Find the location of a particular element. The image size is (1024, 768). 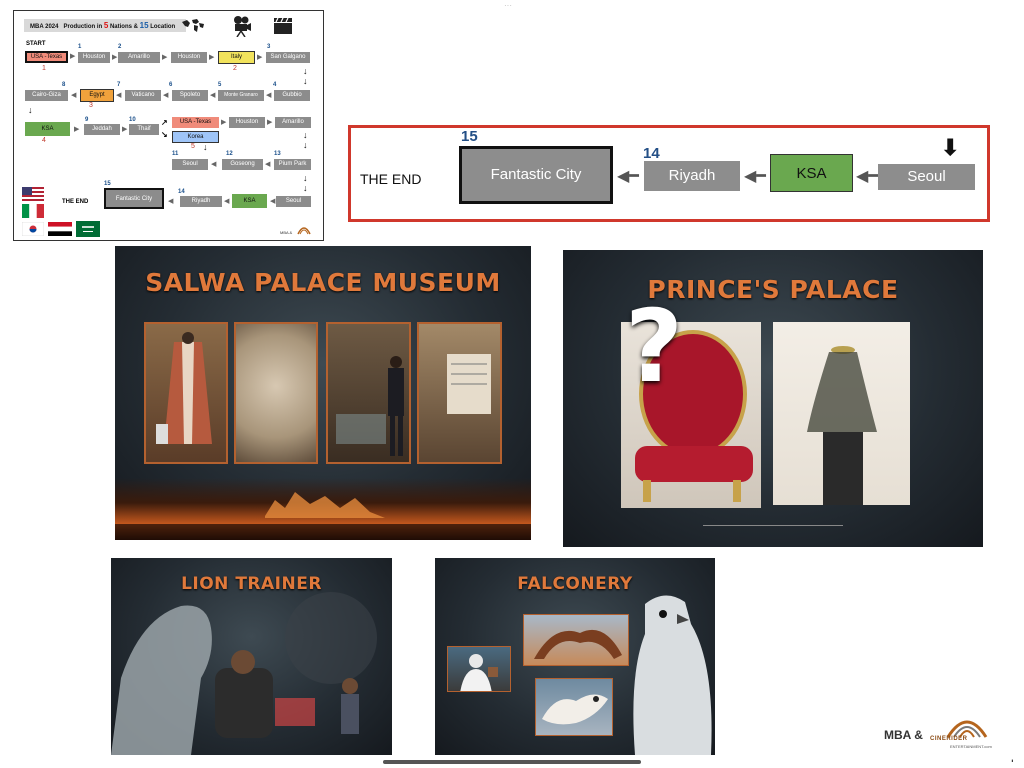

route-num: 2 is located at coordinates (120, 47).